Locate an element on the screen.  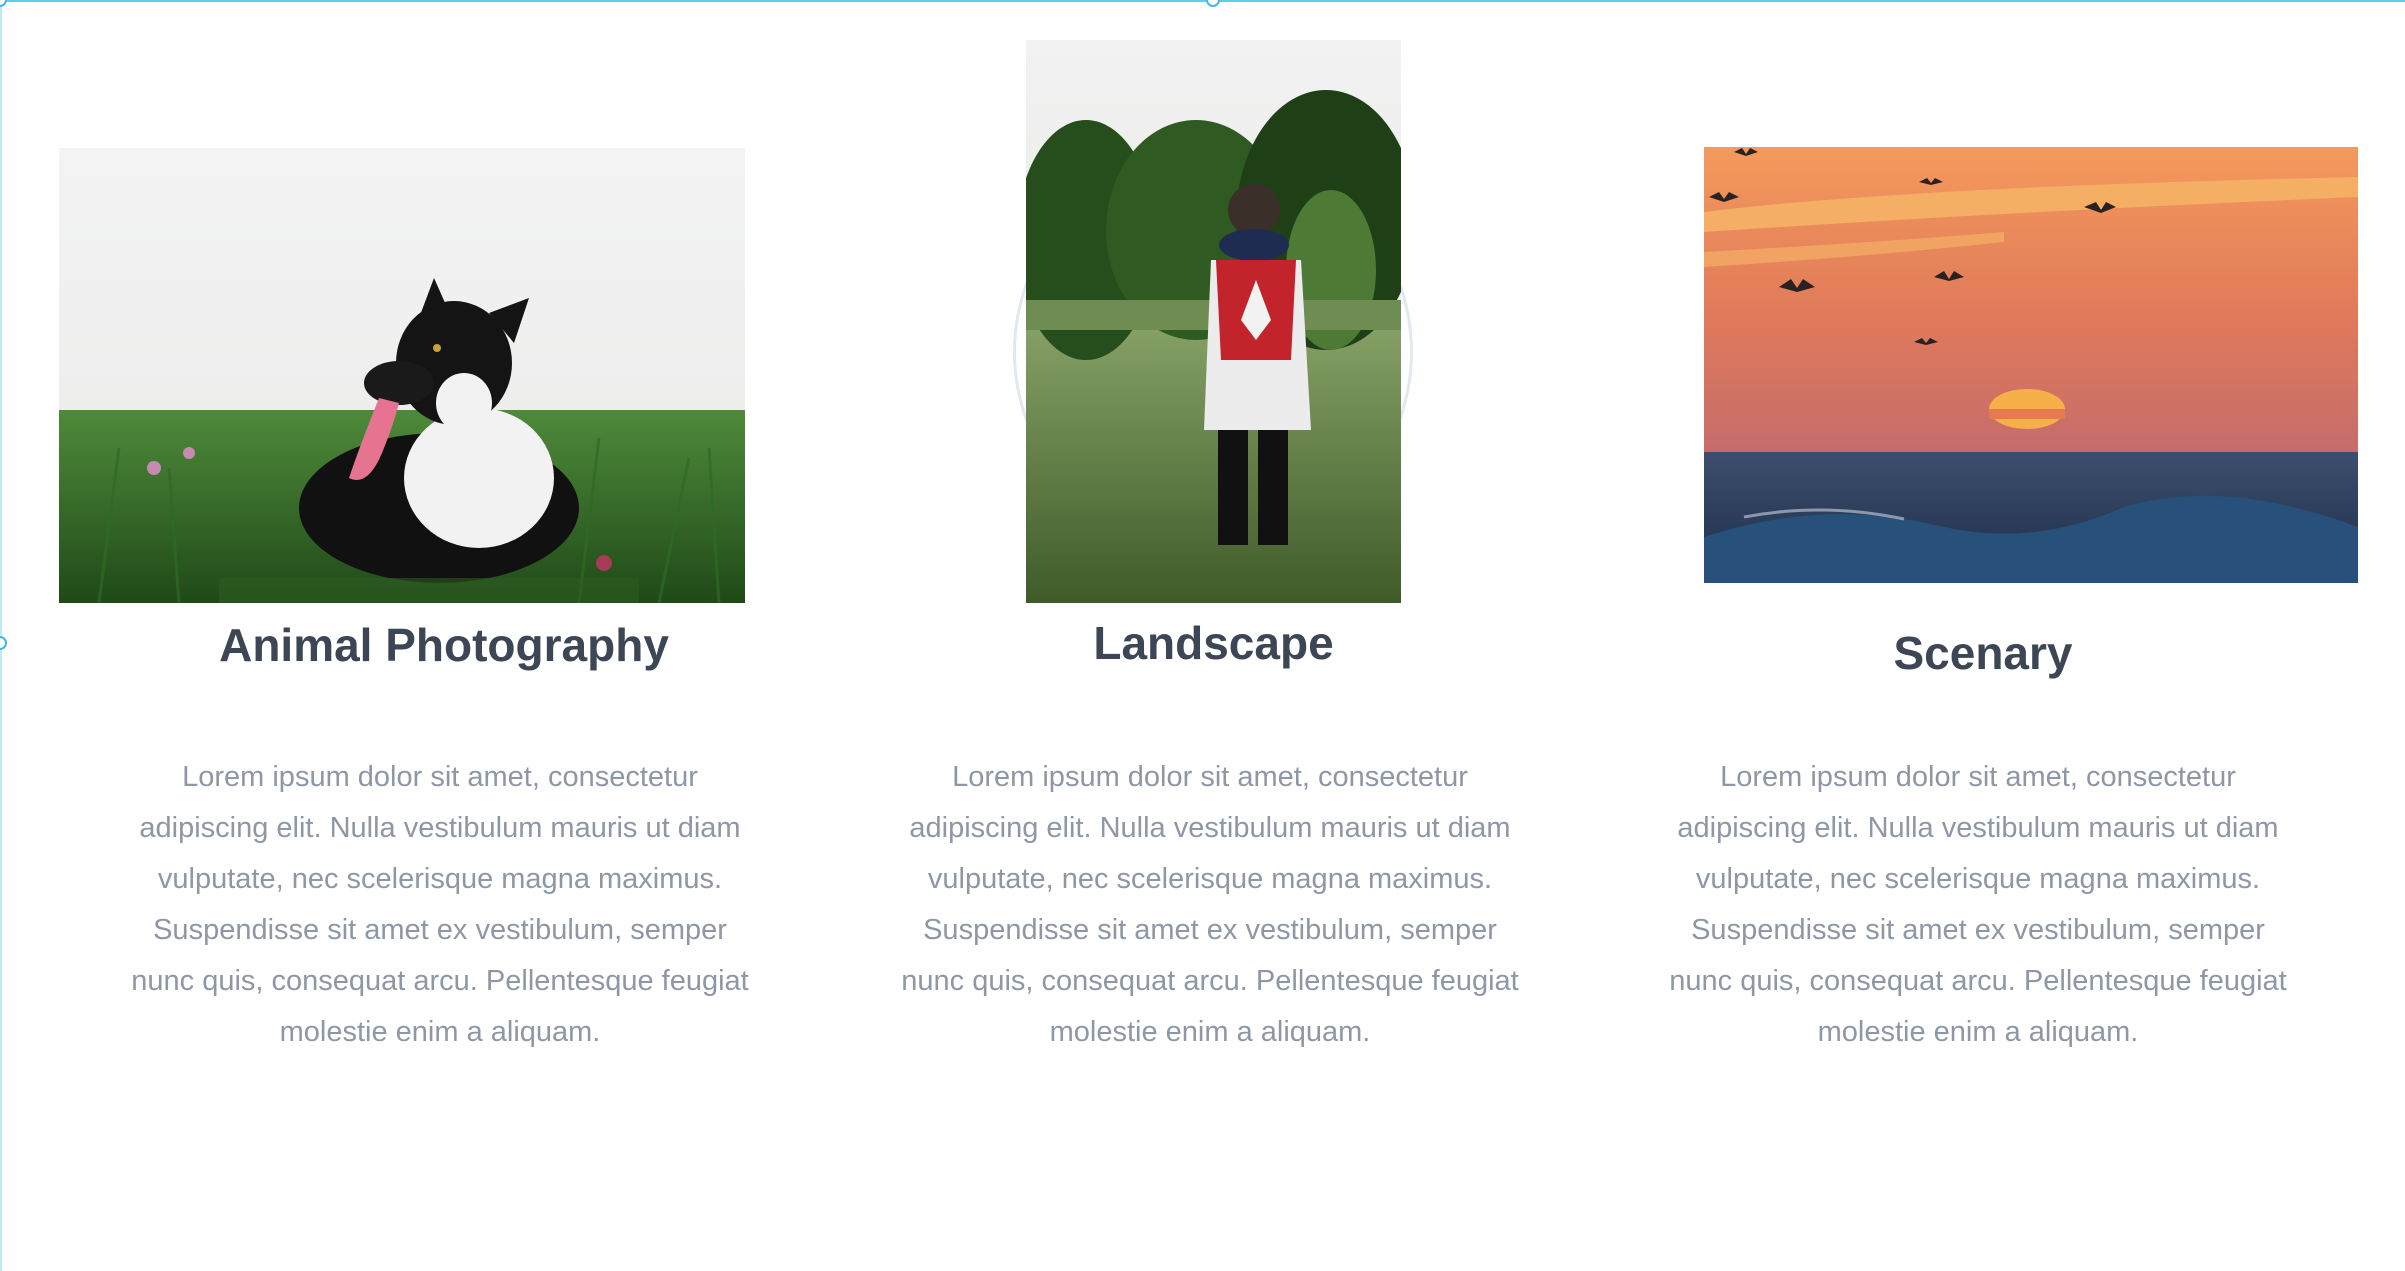
column-title-scenary: Scenary is located at coordinates (1983, 653).